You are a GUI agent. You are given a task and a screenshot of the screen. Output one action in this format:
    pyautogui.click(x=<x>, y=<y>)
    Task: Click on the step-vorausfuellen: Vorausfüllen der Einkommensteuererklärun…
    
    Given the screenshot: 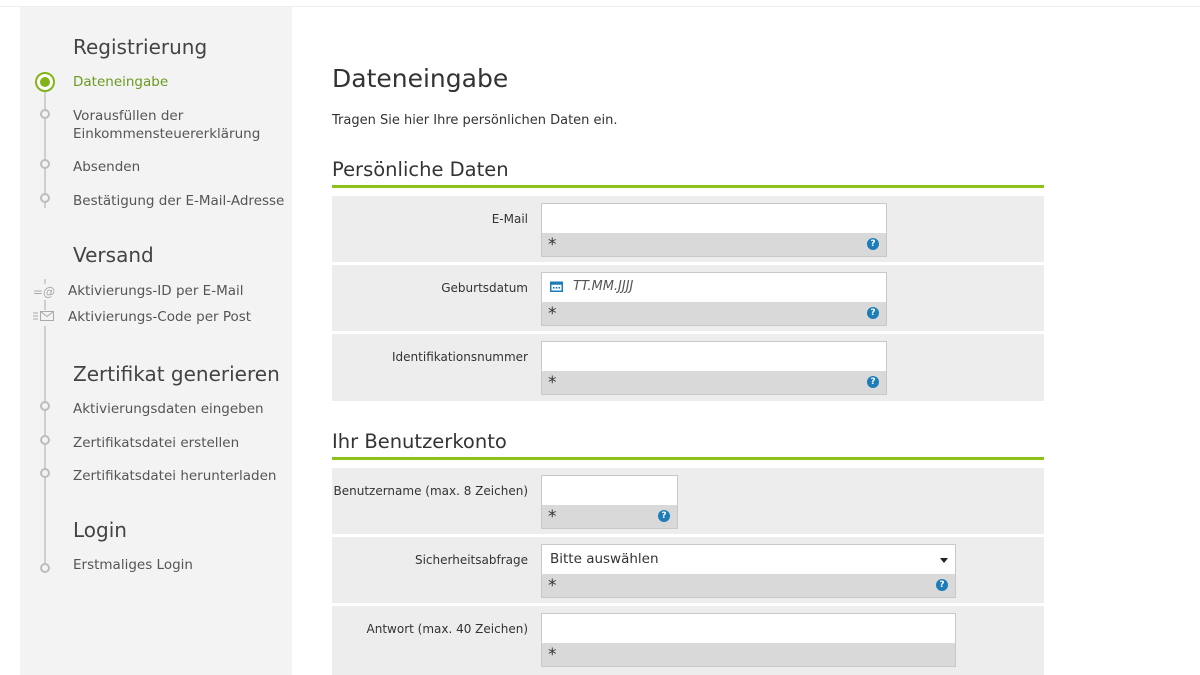 What is the action you would take?
    pyautogui.click(x=166, y=125)
    